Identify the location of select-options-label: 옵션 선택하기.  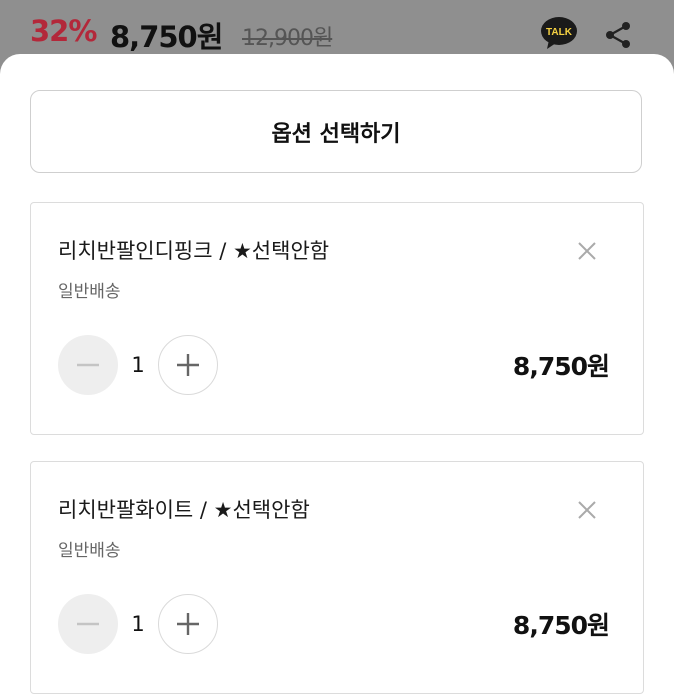
(336, 134).